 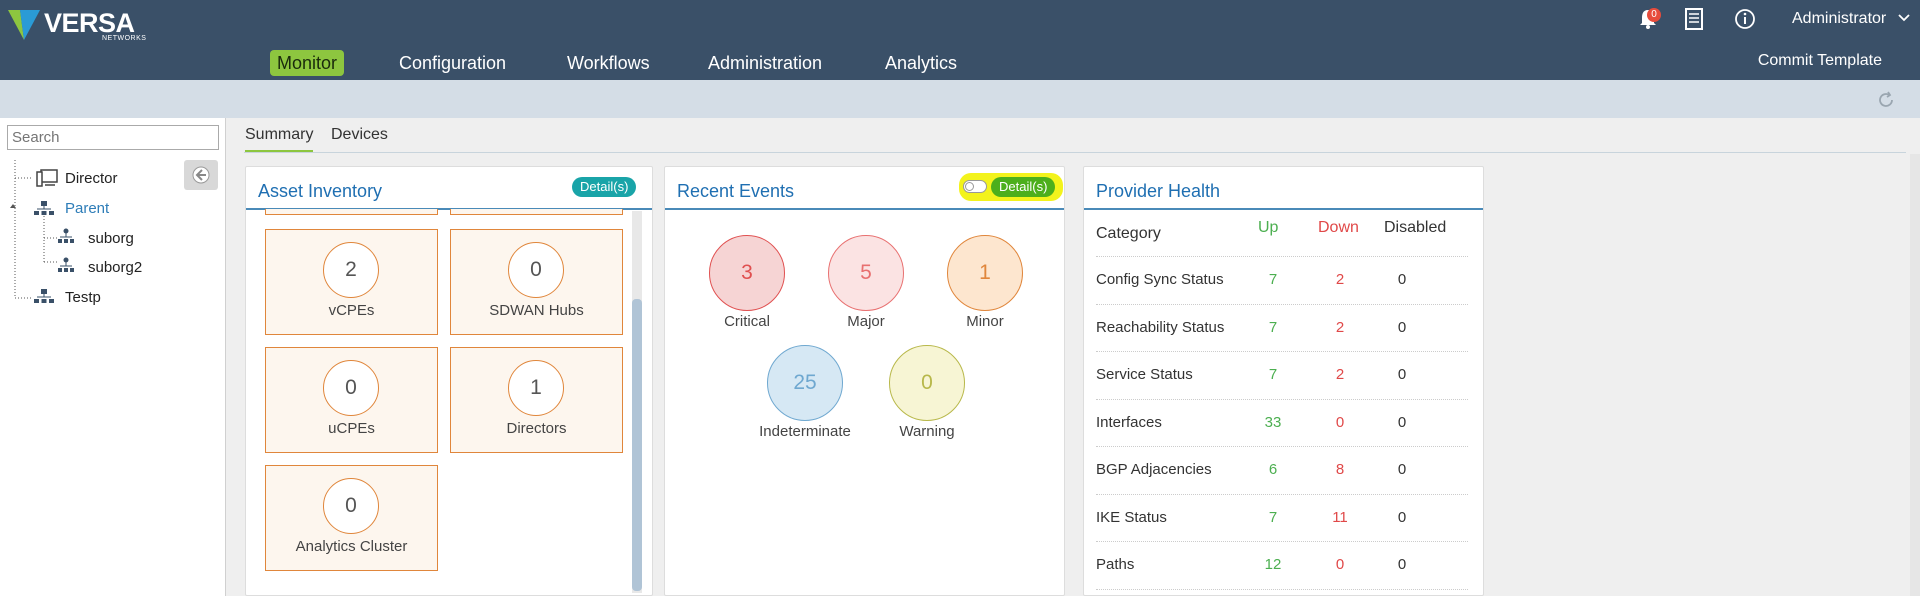 I want to click on event-count-critical: 3, so click(x=747, y=273).